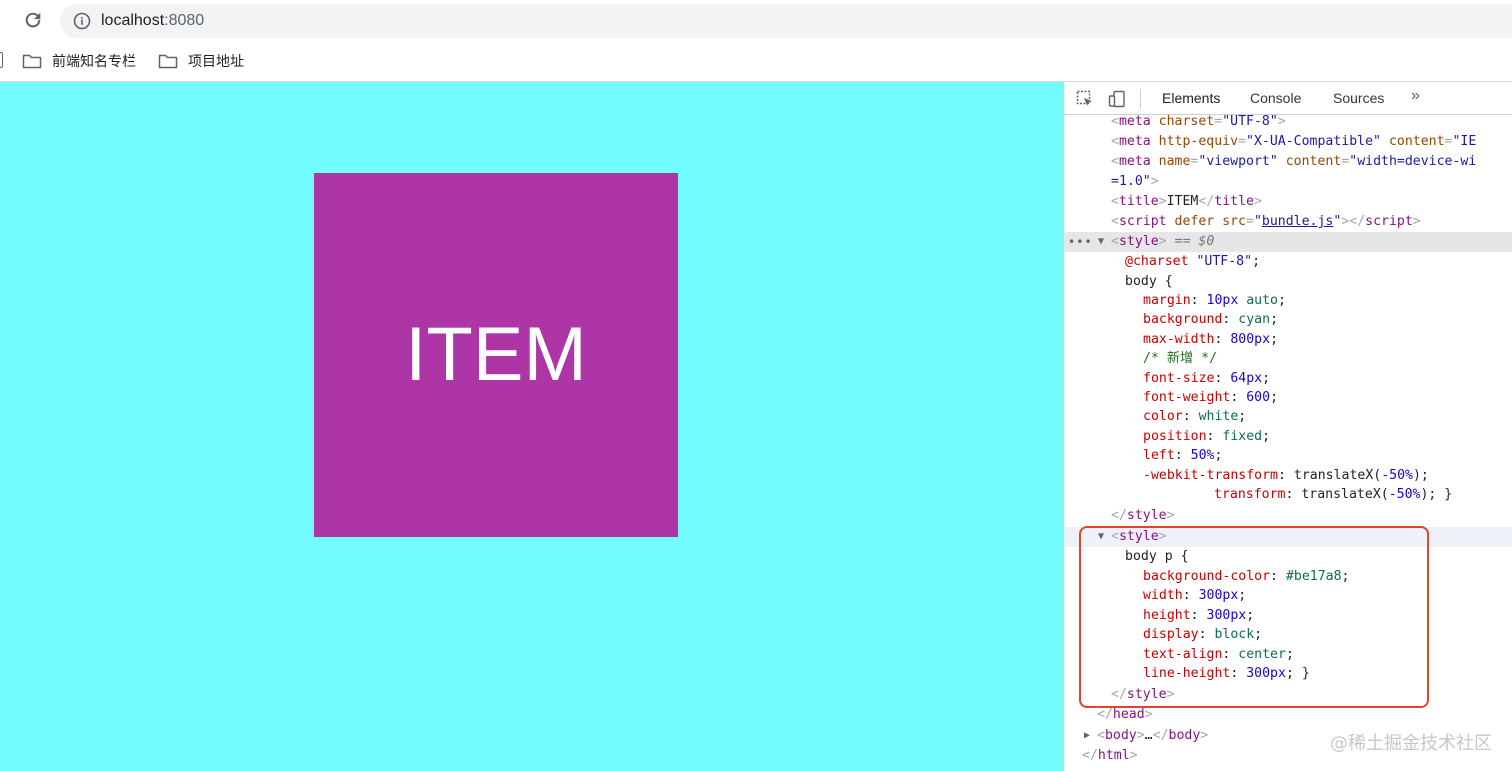 This screenshot has width=1512, height=771. Describe the element at coordinates (1275, 98) in the screenshot. I see `tab-console: Console` at that location.